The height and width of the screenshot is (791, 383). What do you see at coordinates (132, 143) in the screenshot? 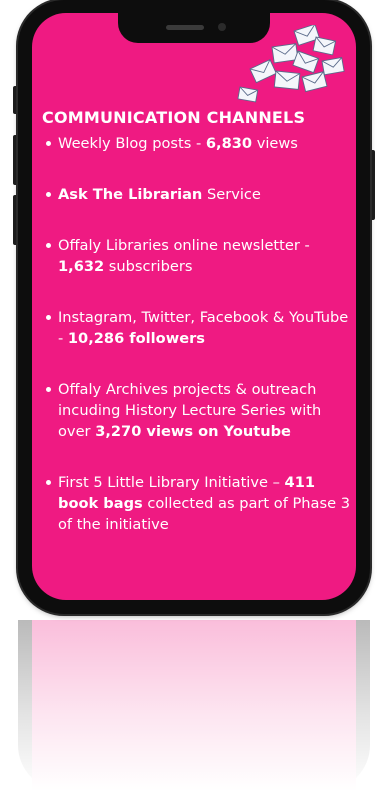
I see `item-text: Weekly Blog posts -` at bounding box center [132, 143].